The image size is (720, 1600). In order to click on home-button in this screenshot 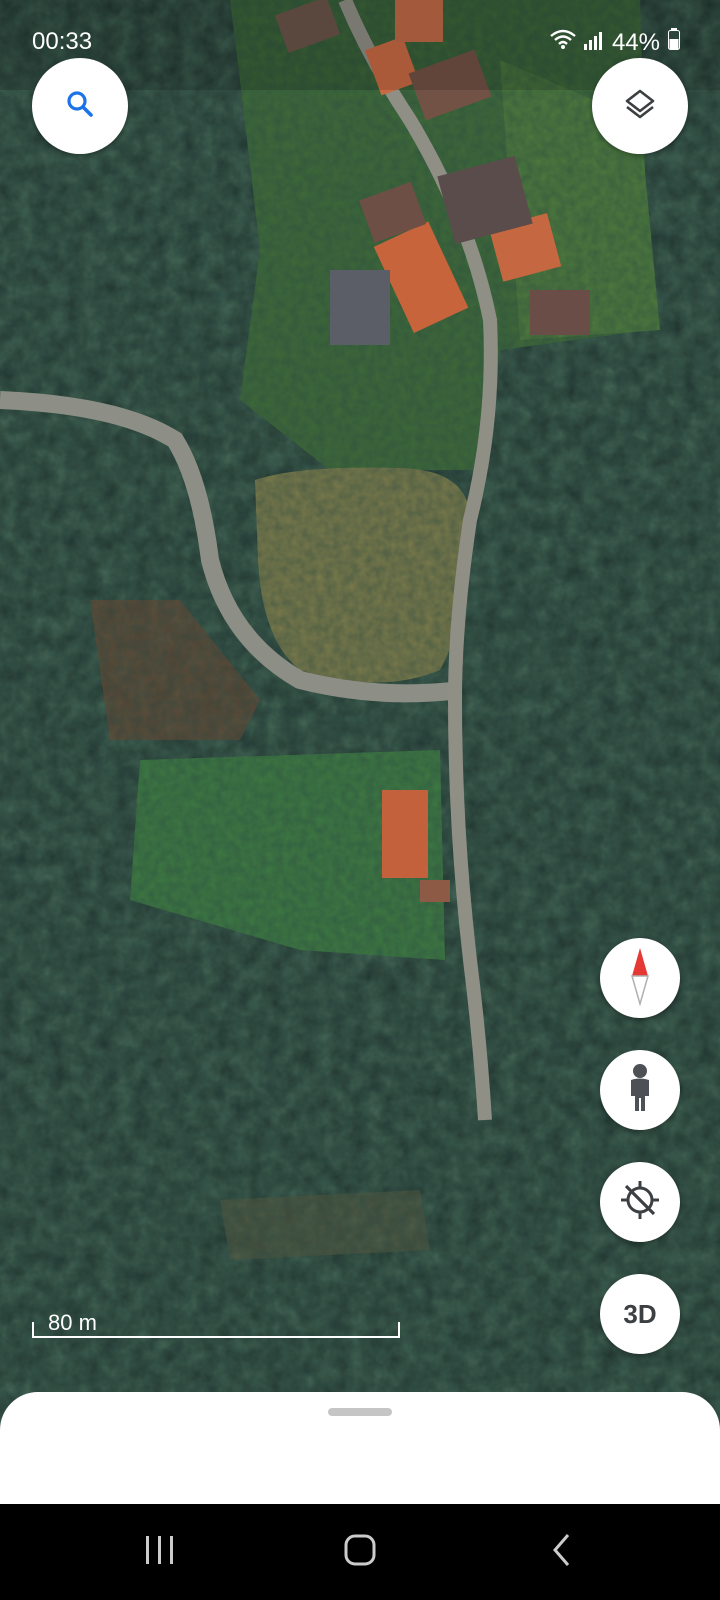, I will do `click(360, 1552)`.